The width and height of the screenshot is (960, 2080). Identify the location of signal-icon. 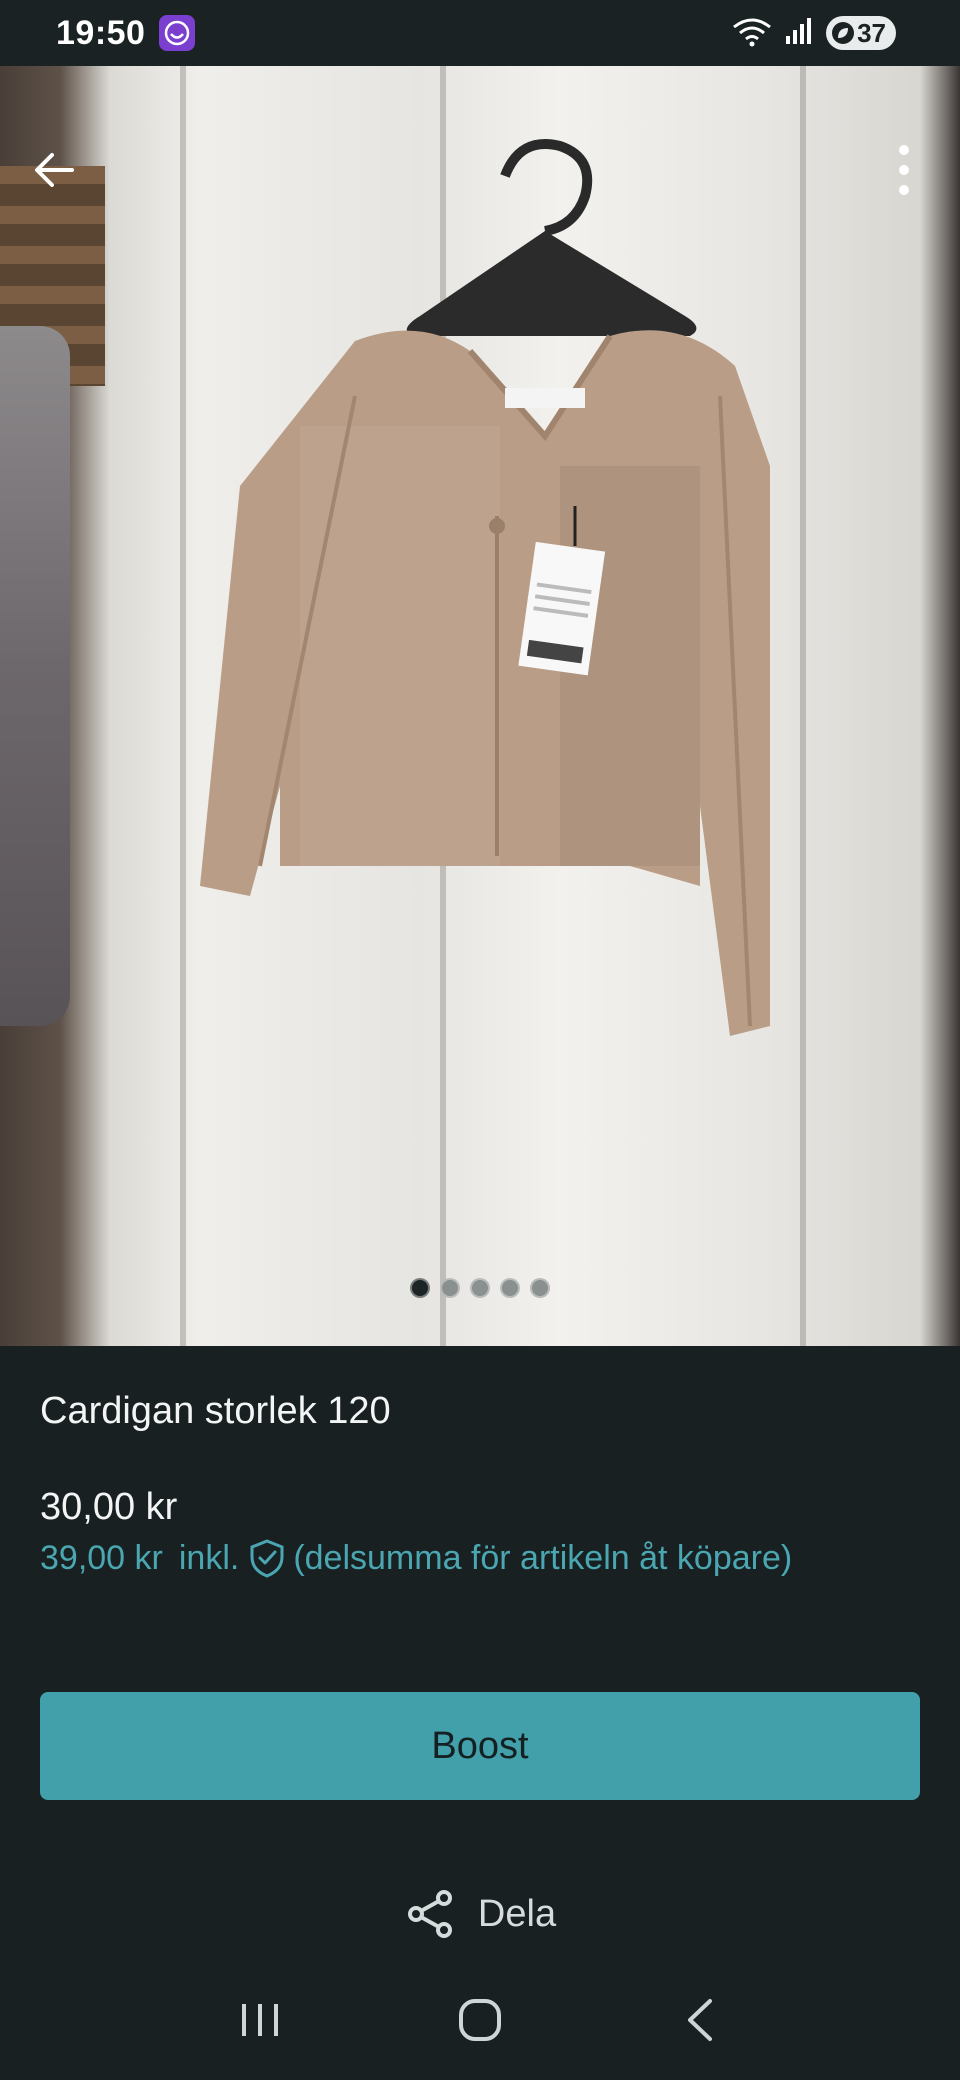
(799, 33).